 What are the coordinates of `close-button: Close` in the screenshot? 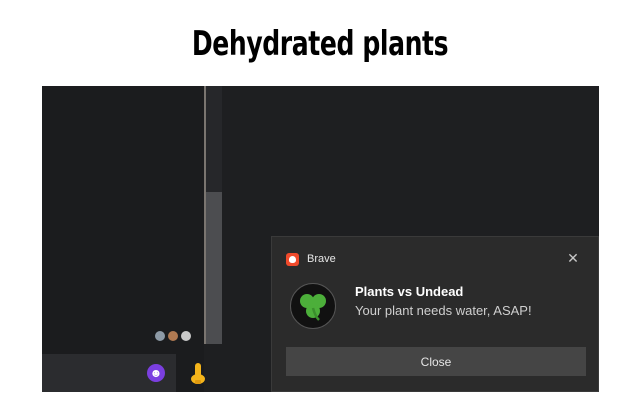 It's located at (436, 361).